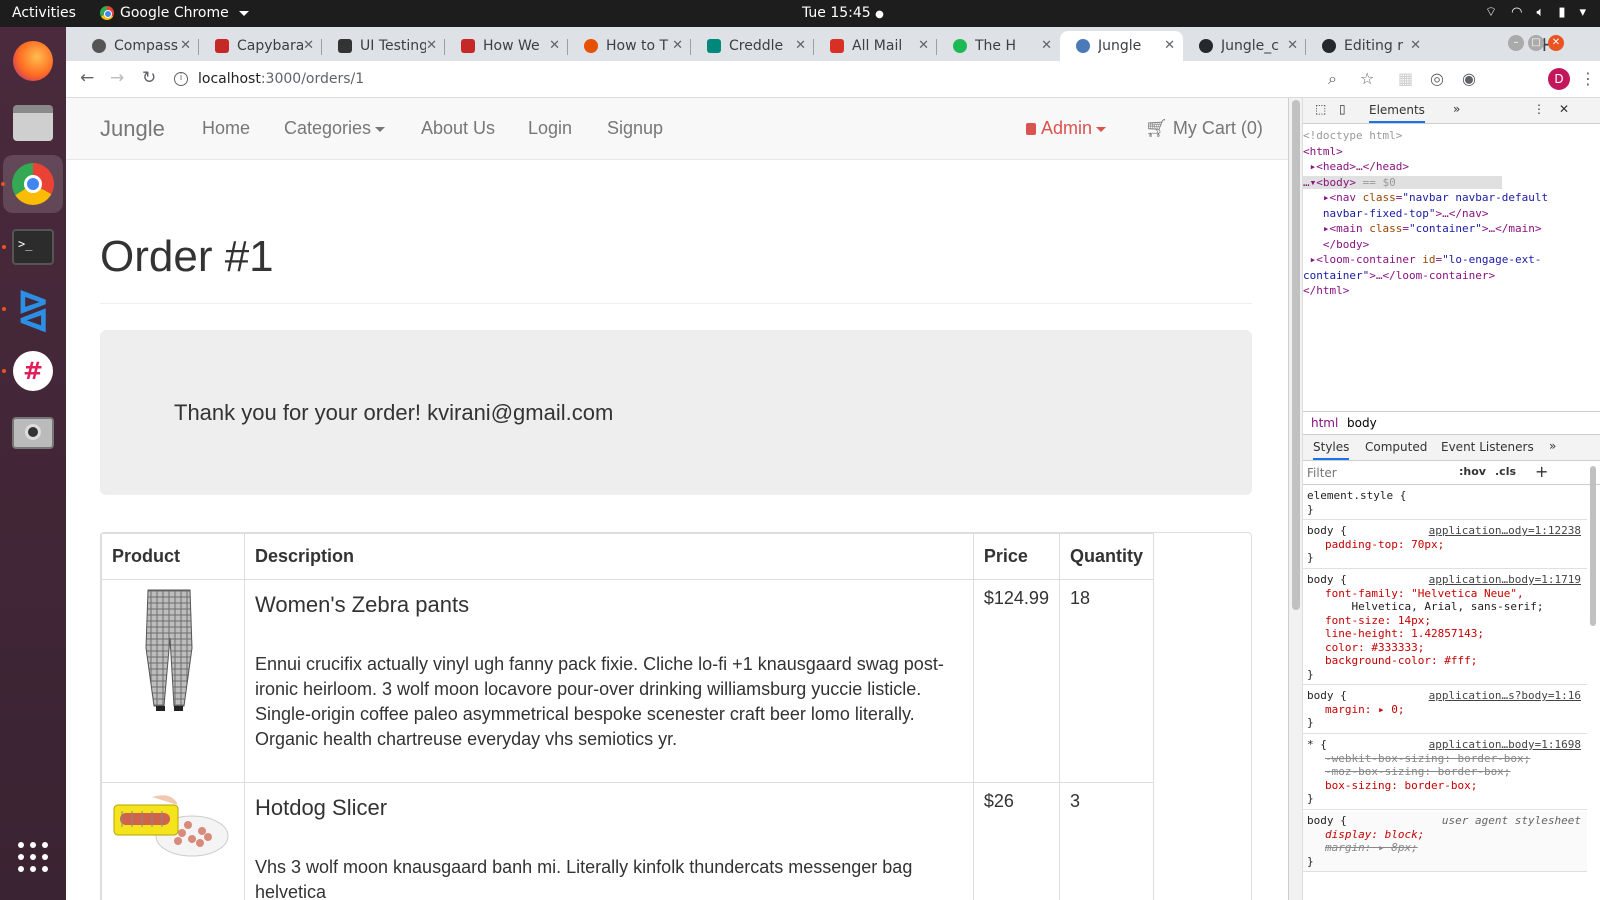  I want to click on nav-signup-link: Signup, so click(635, 128).